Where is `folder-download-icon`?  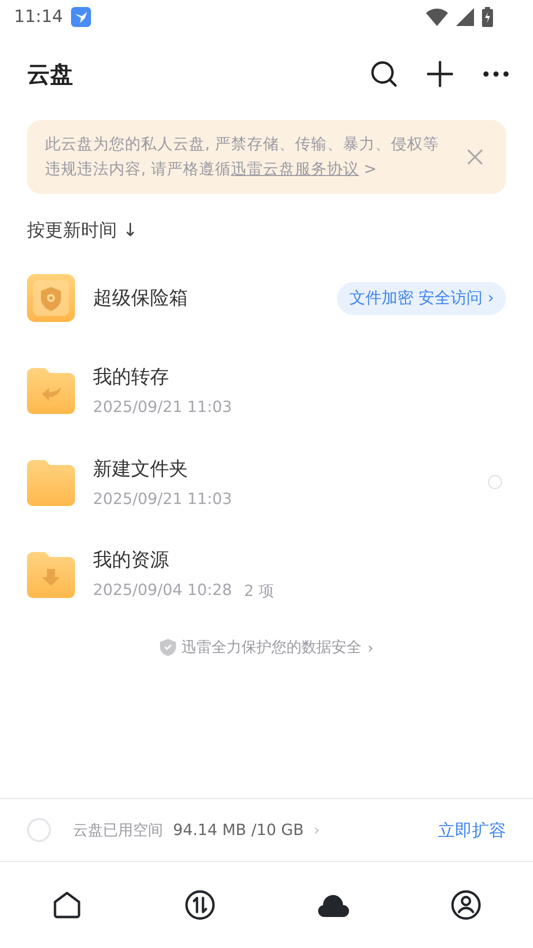
folder-download-icon is located at coordinates (51, 574).